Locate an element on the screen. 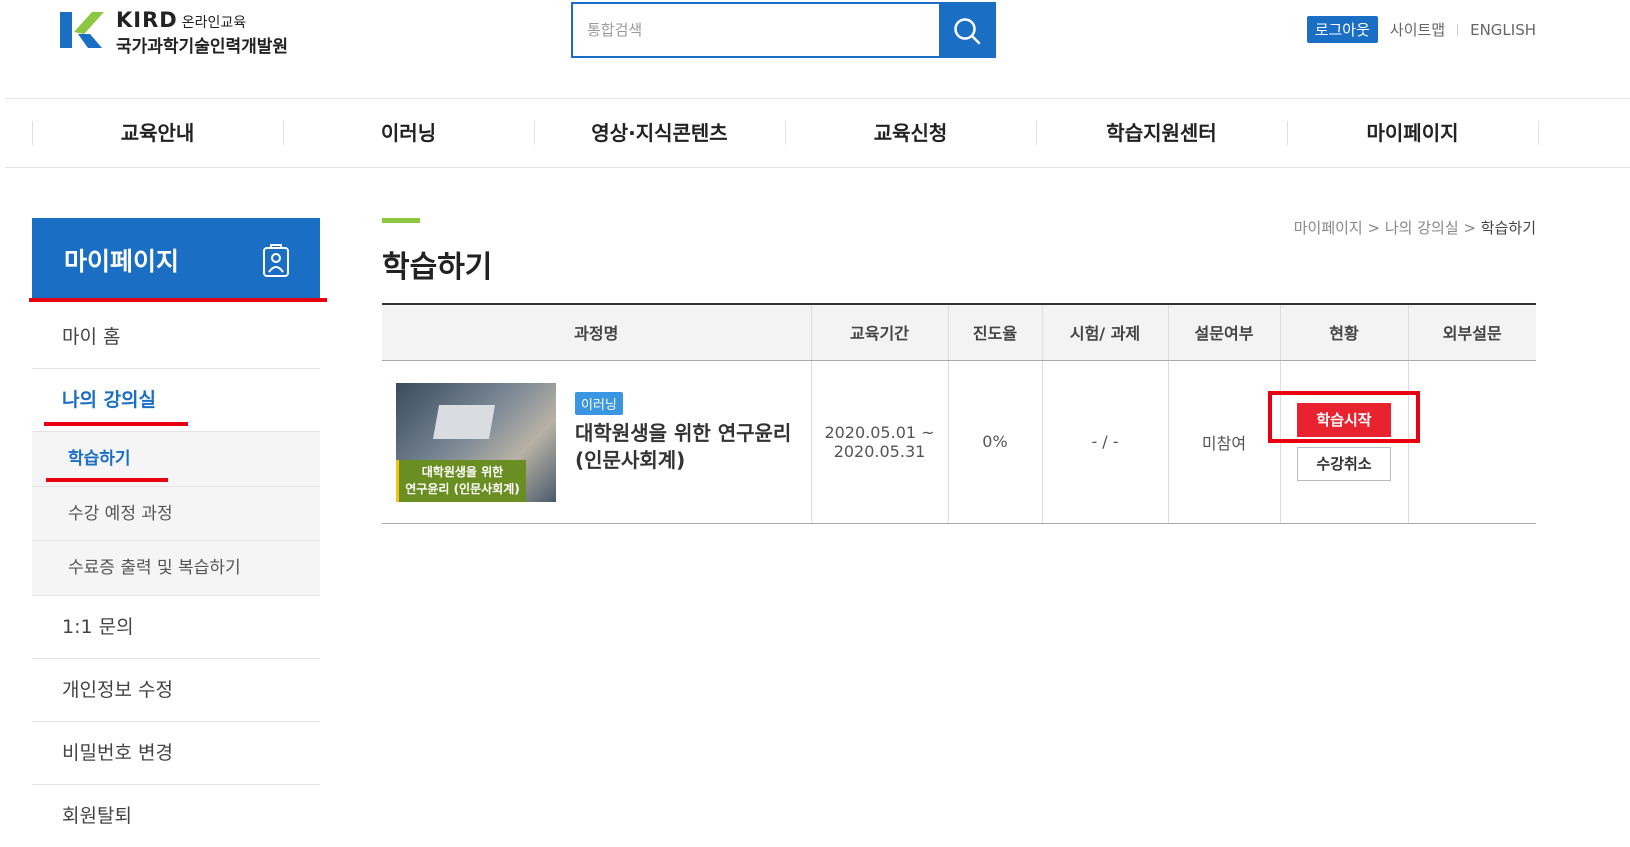 This screenshot has height=847, width=1630. sidebar-item-withdraw: 회원탈퇴 is located at coordinates (176, 816).